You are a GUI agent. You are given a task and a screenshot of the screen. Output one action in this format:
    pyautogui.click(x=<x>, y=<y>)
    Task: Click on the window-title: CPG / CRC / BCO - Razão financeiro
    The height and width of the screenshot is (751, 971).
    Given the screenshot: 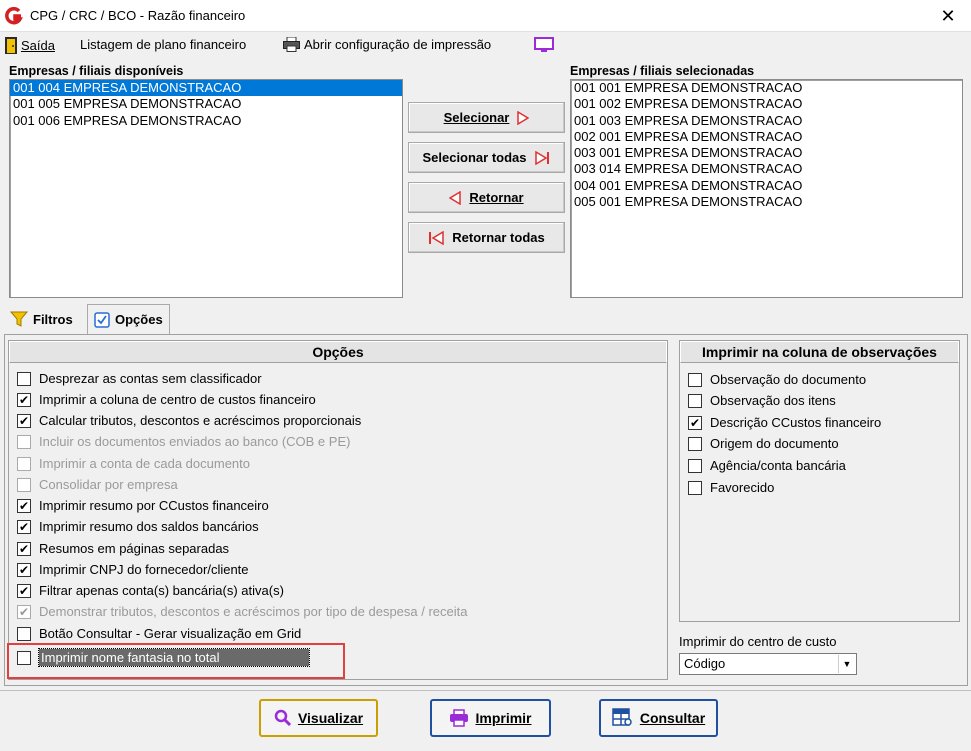 What is the action you would take?
    pyautogui.click(x=138, y=15)
    